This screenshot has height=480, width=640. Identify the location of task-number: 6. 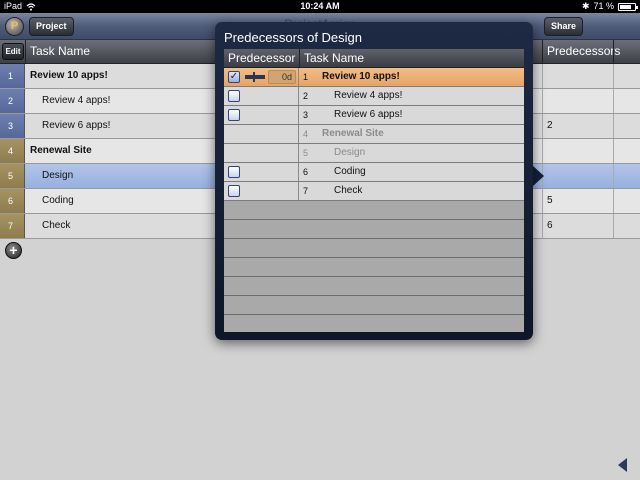
(306, 172).